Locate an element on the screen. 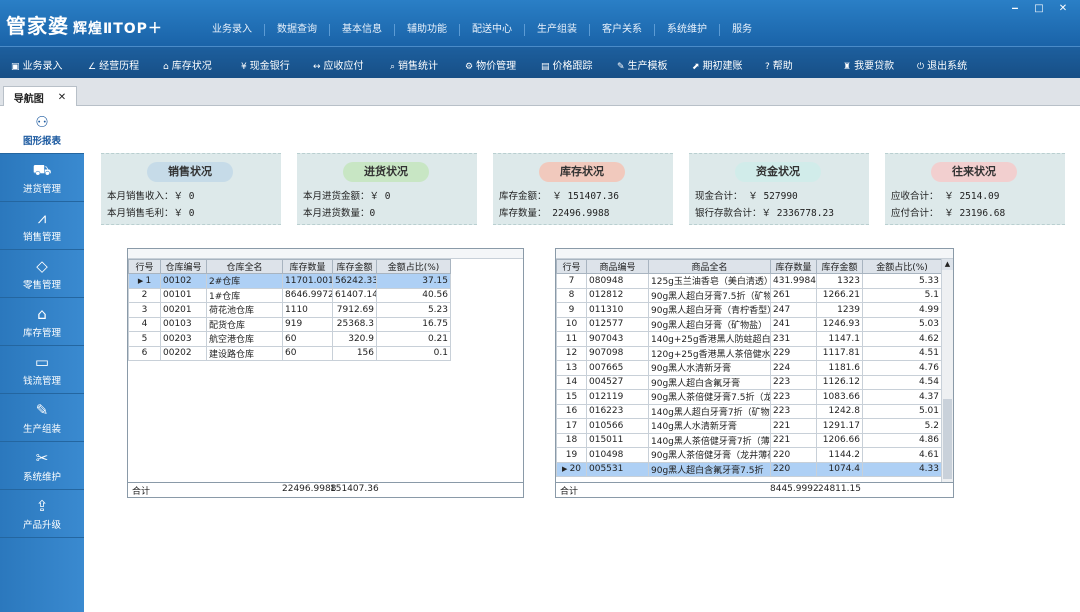 The height and width of the screenshot is (612, 1080). card-title: 销售状况 is located at coordinates (190, 172).